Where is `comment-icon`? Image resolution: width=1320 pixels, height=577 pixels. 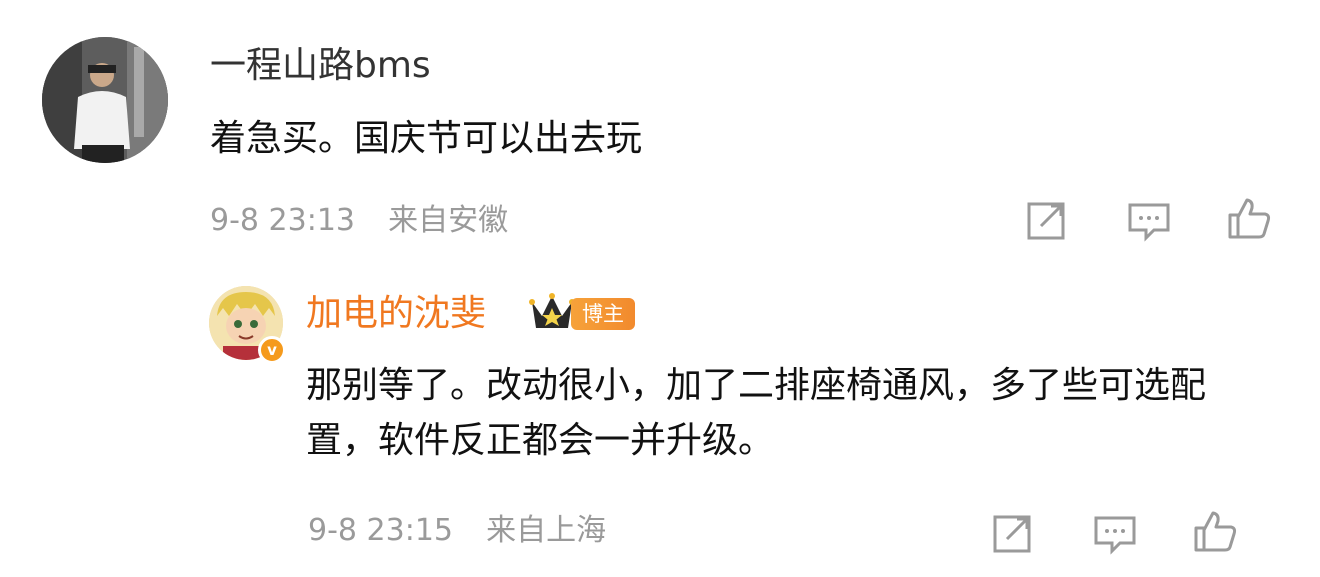
comment-icon is located at coordinates (1149, 220).